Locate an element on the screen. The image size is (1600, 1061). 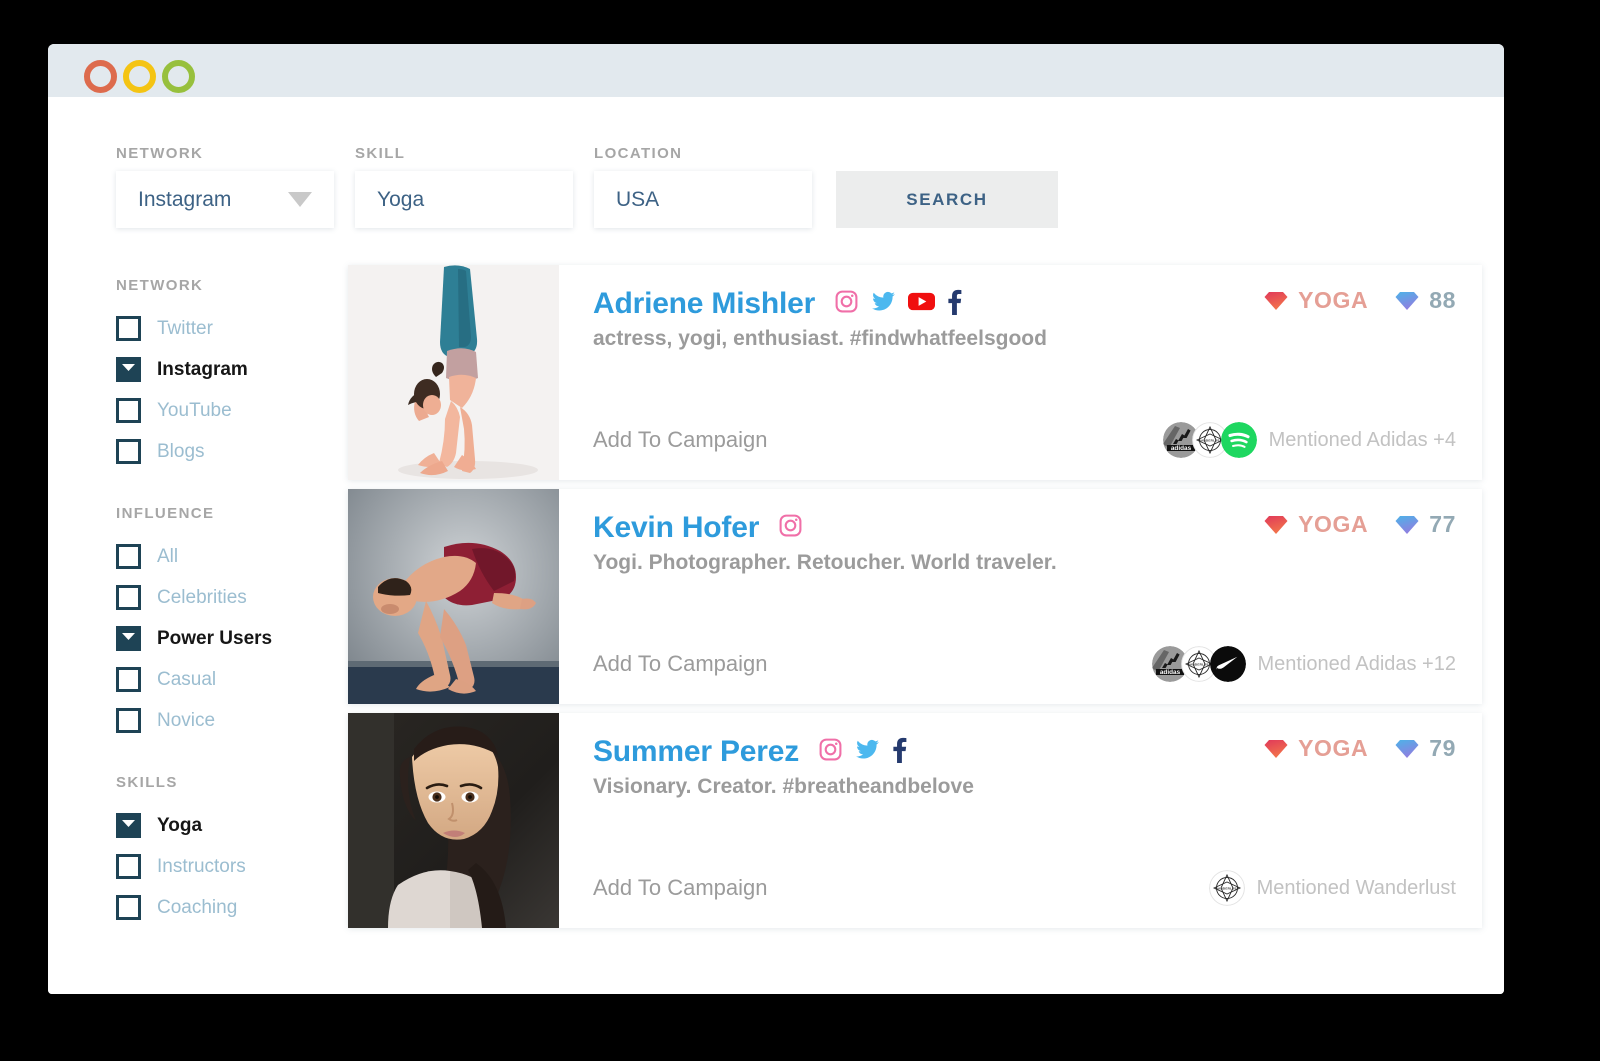
filter-item-celebrities: Celebrities is located at coordinates (223, 597).